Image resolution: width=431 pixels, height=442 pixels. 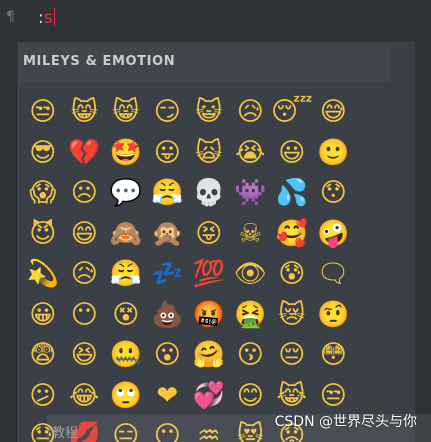 I want to click on emoji-option: 👁, so click(x=251, y=274).